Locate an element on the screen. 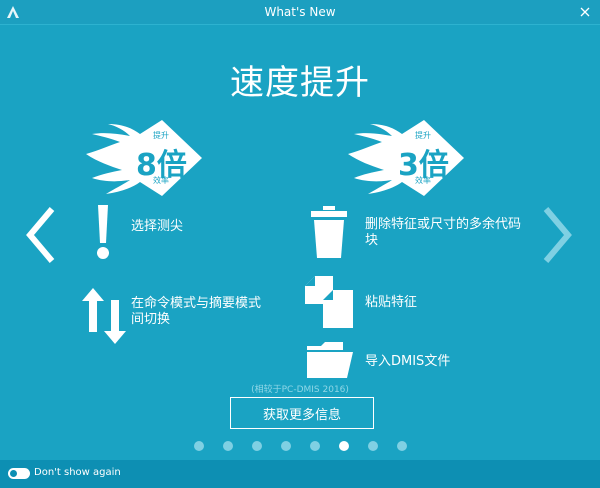  feature-delete-code: 删除特征或尺寸的多余代码块 is located at coordinates (443, 232).